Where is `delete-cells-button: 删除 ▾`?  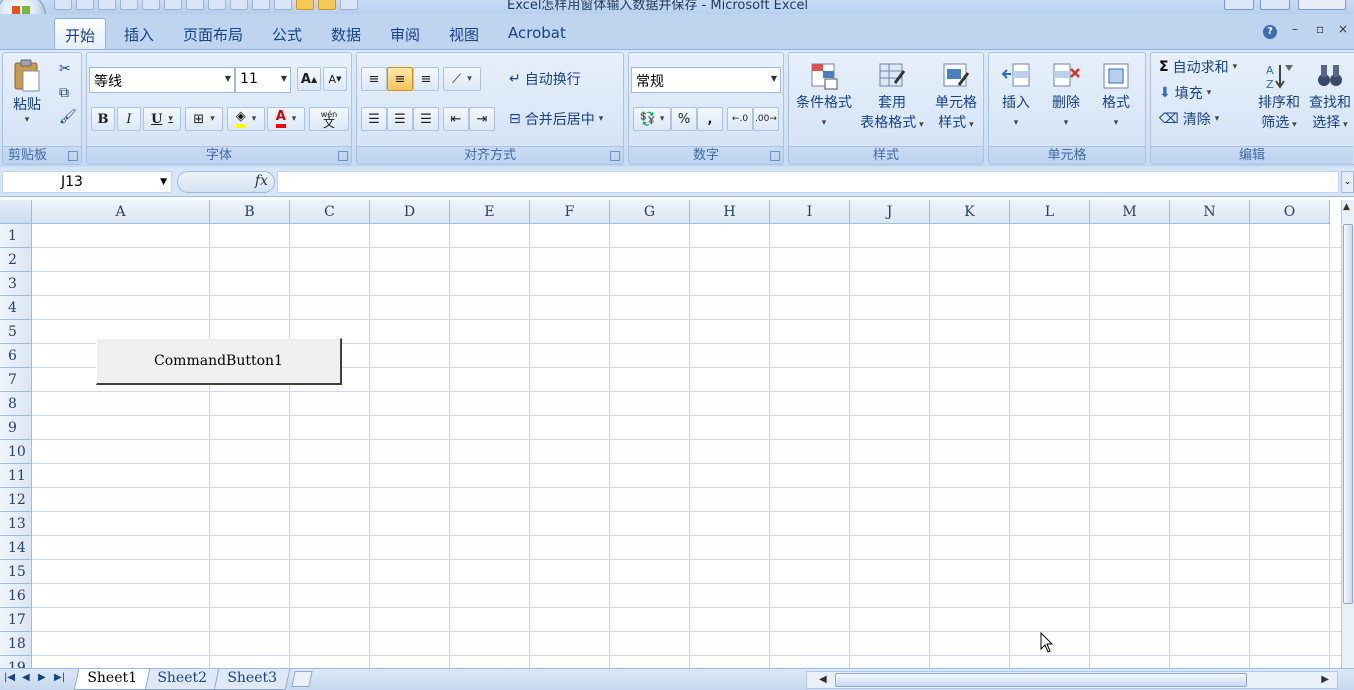 delete-cells-button: 删除 ▾ is located at coordinates (1066, 97).